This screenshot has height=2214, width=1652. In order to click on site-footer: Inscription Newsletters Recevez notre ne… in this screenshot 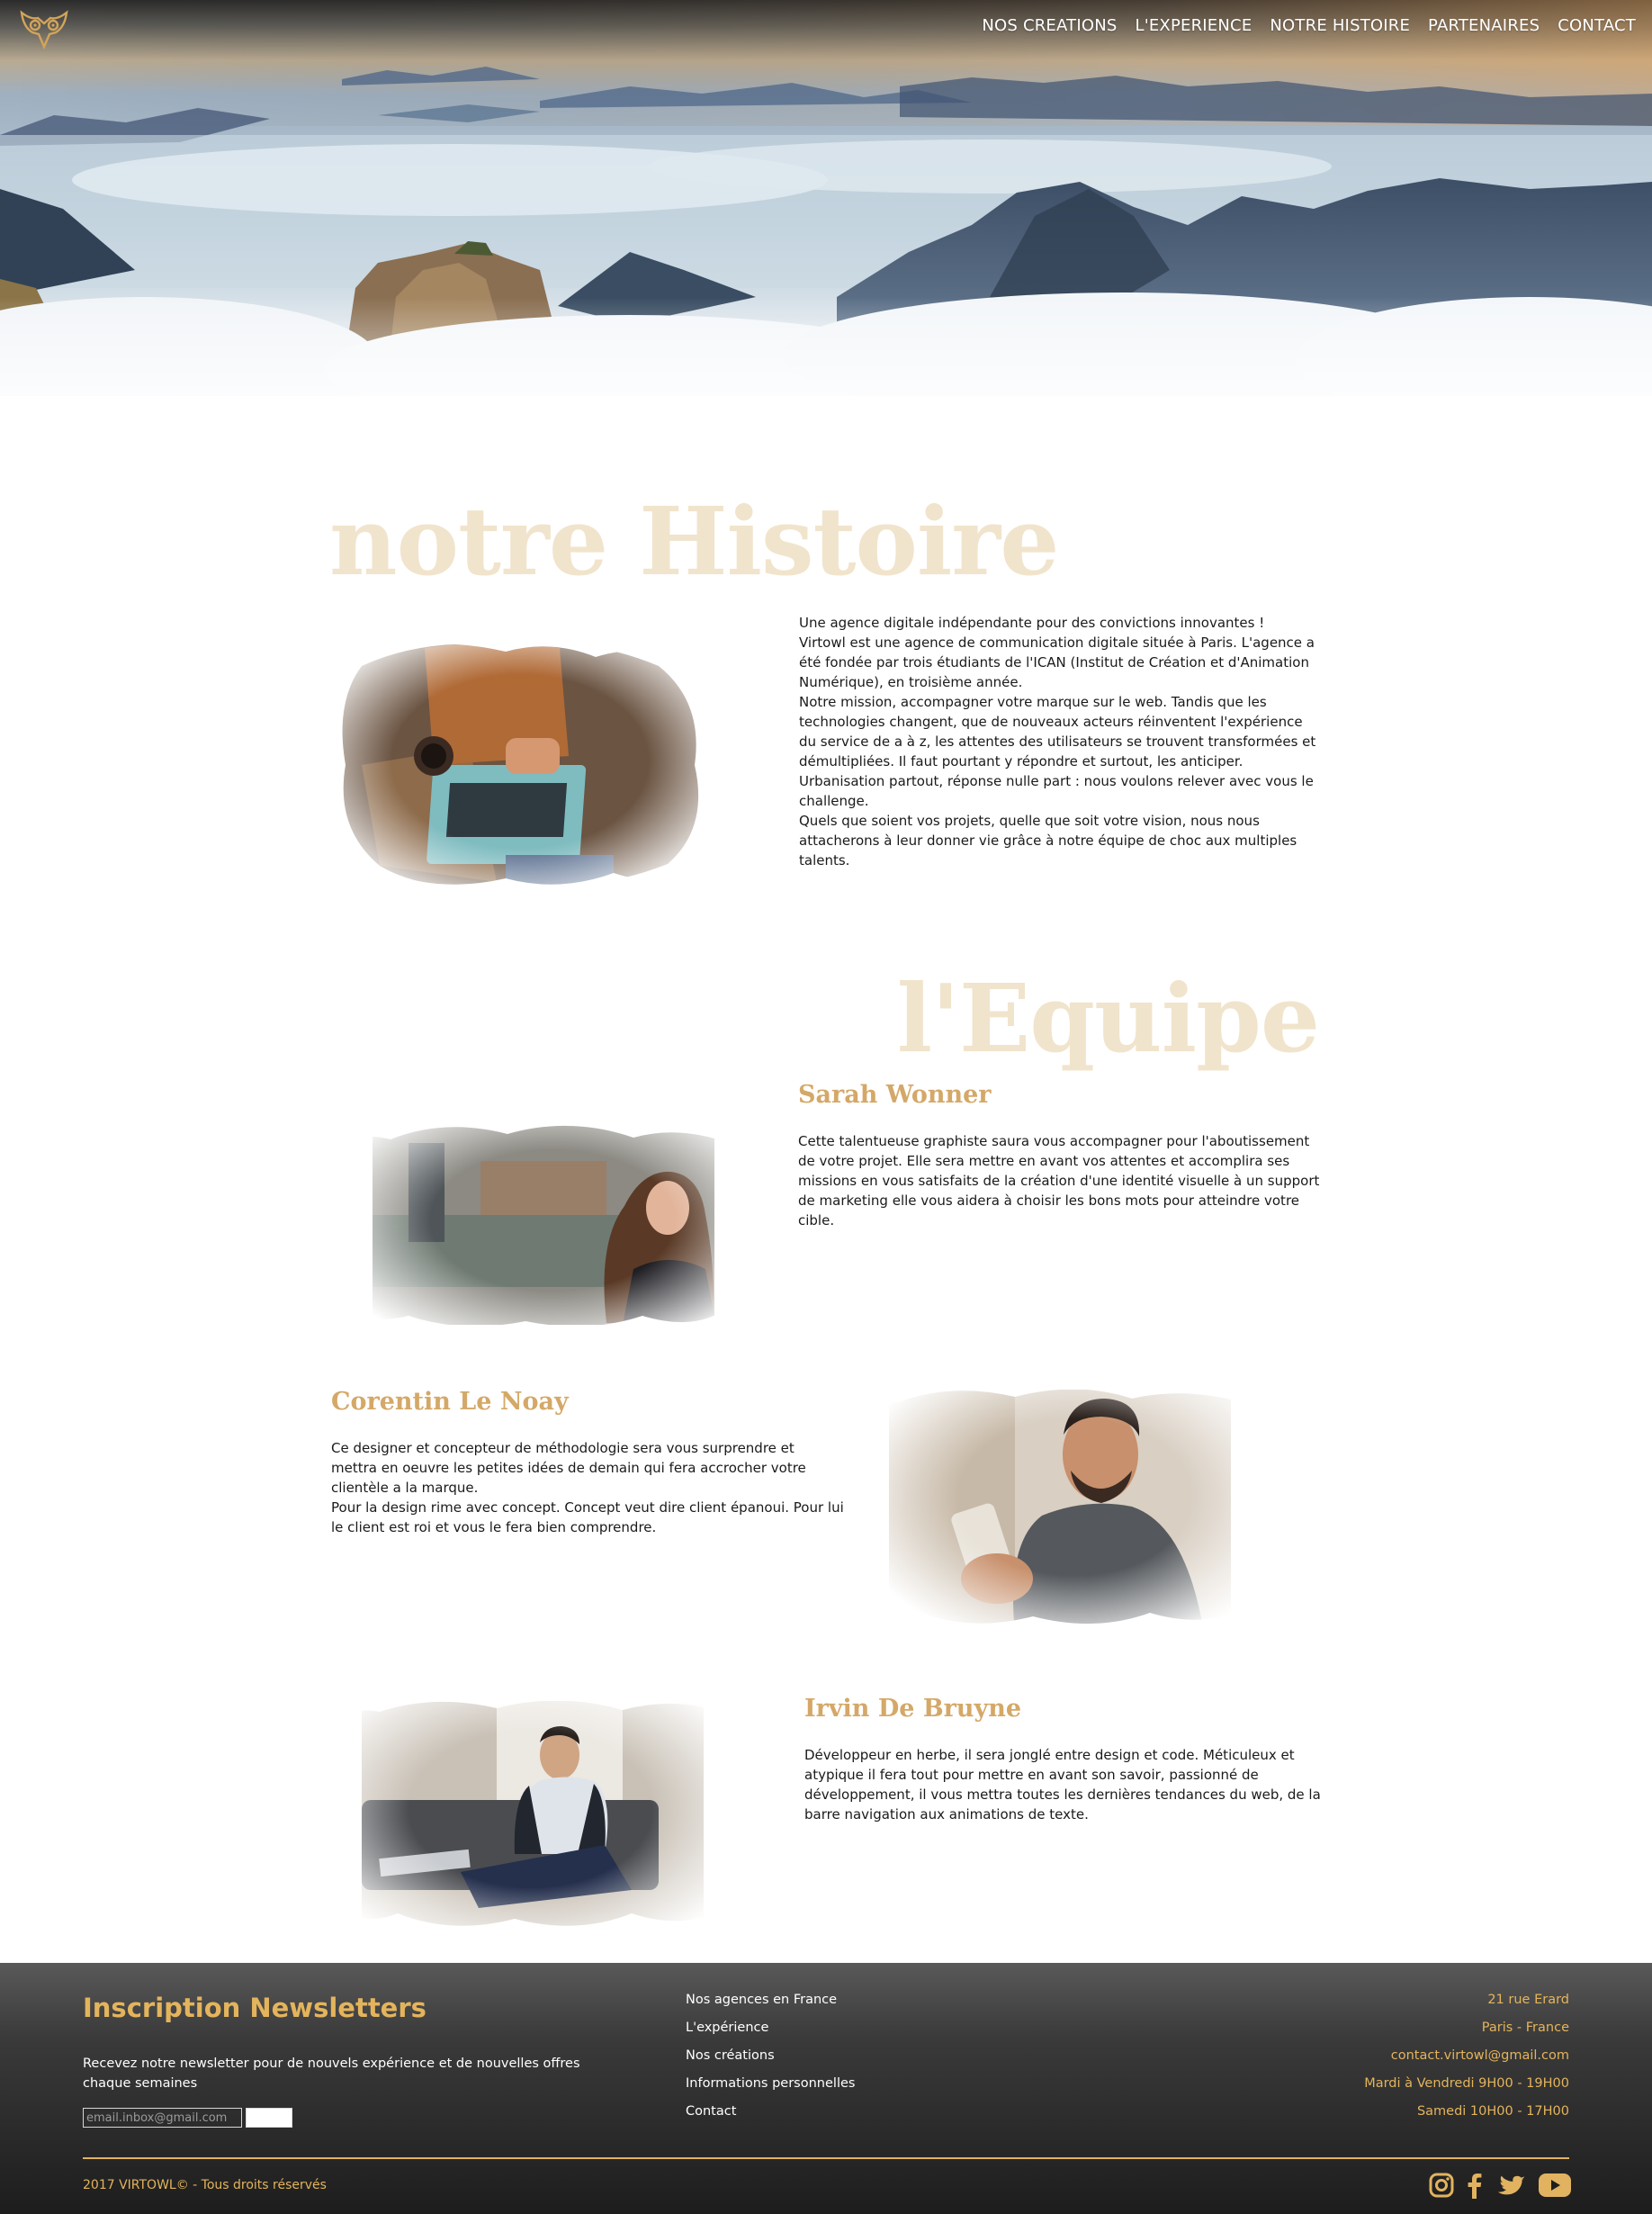, I will do `click(826, 2088)`.